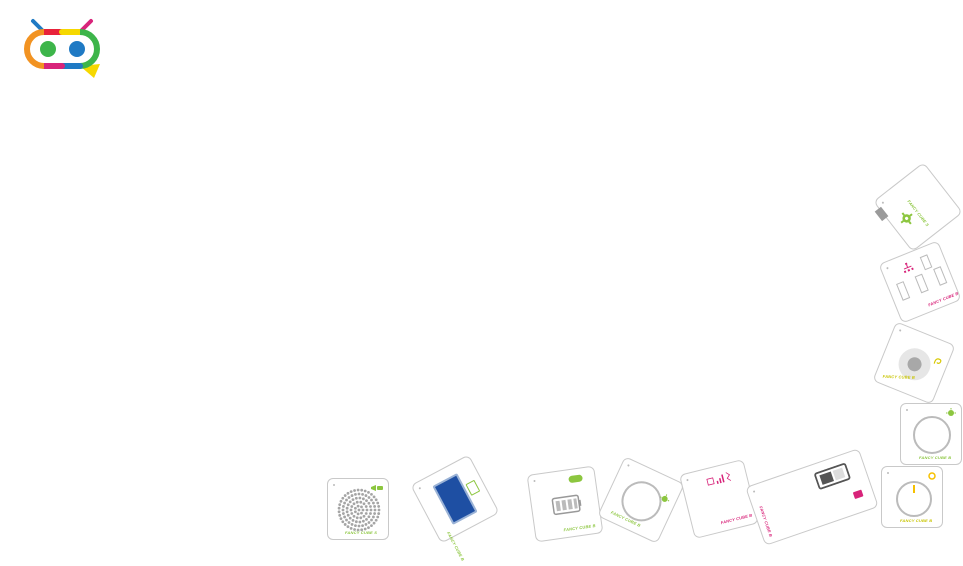 This screenshot has width=963, height=566. I want to click on network-hub-icon, so click(908, 268).